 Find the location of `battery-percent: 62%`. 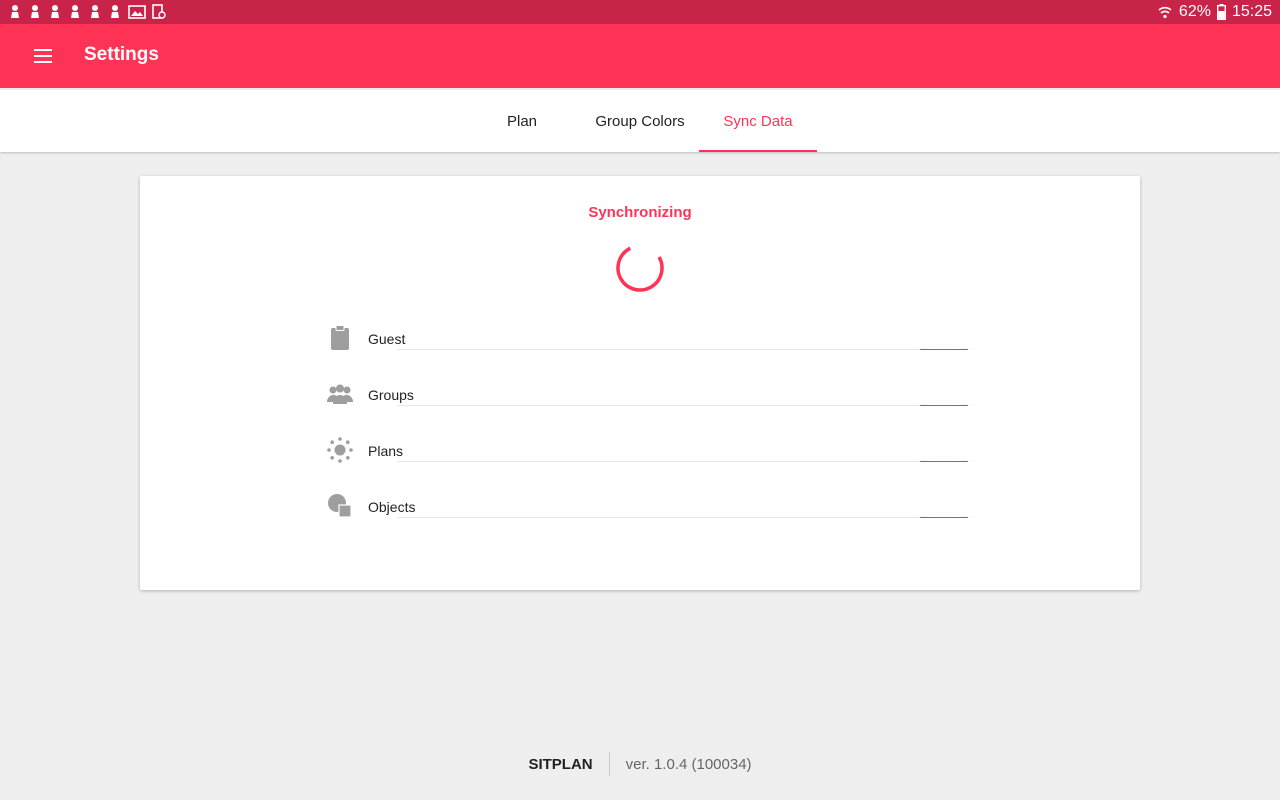

battery-percent: 62% is located at coordinates (1194, 11).